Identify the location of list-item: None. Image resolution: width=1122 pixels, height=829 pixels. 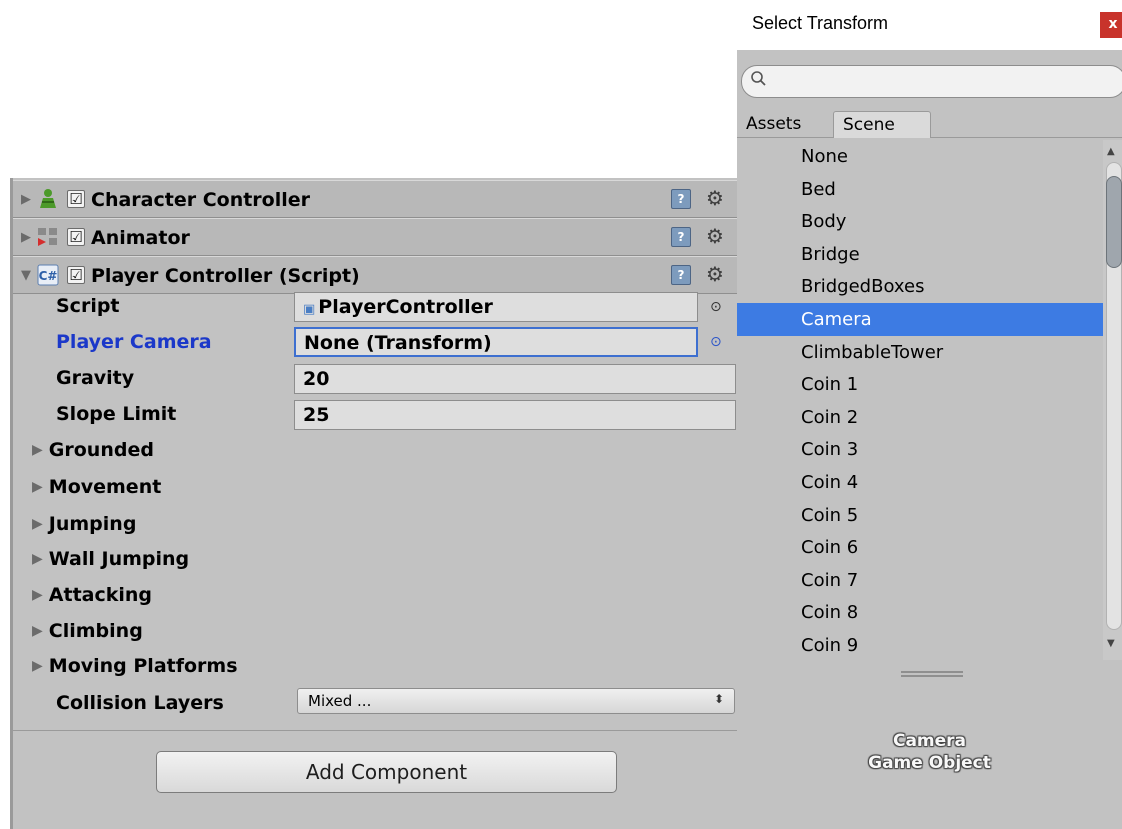
(920, 156).